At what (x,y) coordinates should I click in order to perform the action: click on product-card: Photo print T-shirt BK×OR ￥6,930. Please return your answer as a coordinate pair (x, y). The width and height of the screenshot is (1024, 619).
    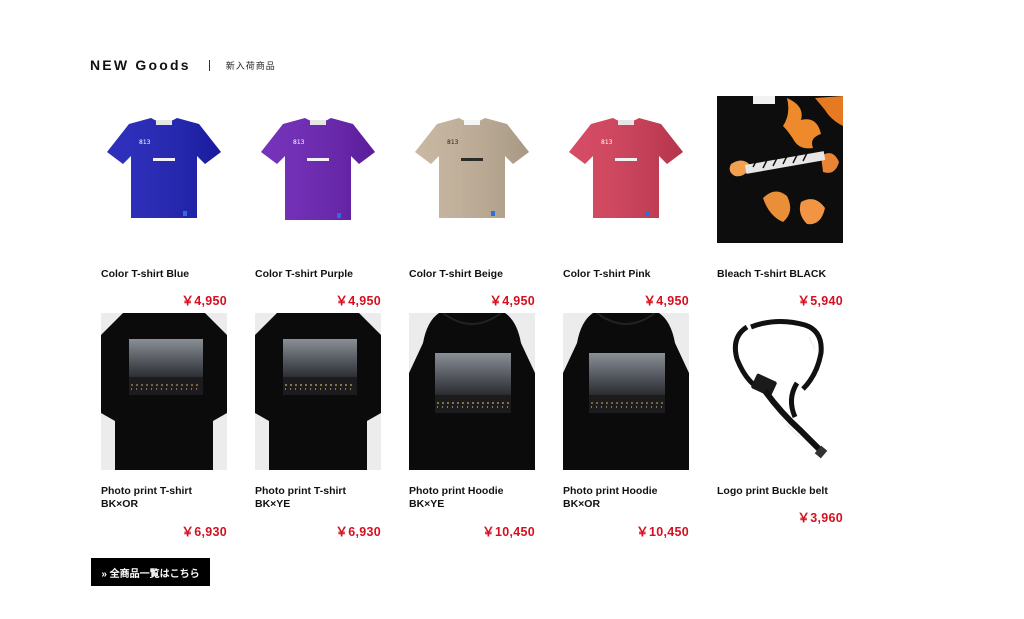
    Looking at the image, I should click on (164, 437).